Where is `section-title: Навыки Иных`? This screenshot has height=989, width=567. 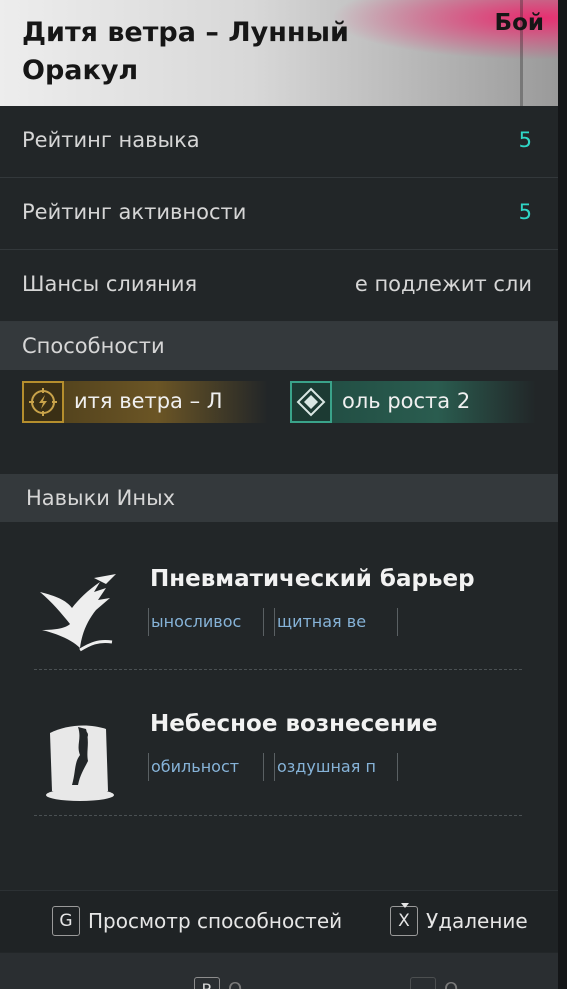 section-title: Навыки Иных is located at coordinates (101, 498).